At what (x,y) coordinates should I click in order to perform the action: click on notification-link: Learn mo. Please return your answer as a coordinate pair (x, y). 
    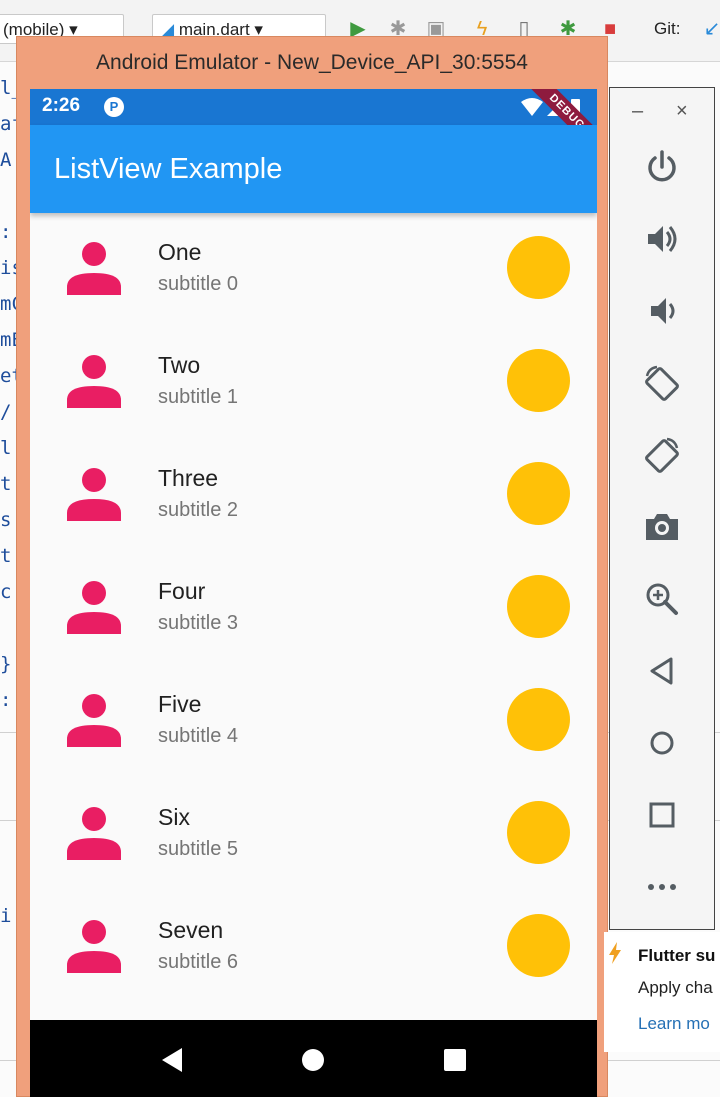
    Looking at the image, I should click on (674, 1024).